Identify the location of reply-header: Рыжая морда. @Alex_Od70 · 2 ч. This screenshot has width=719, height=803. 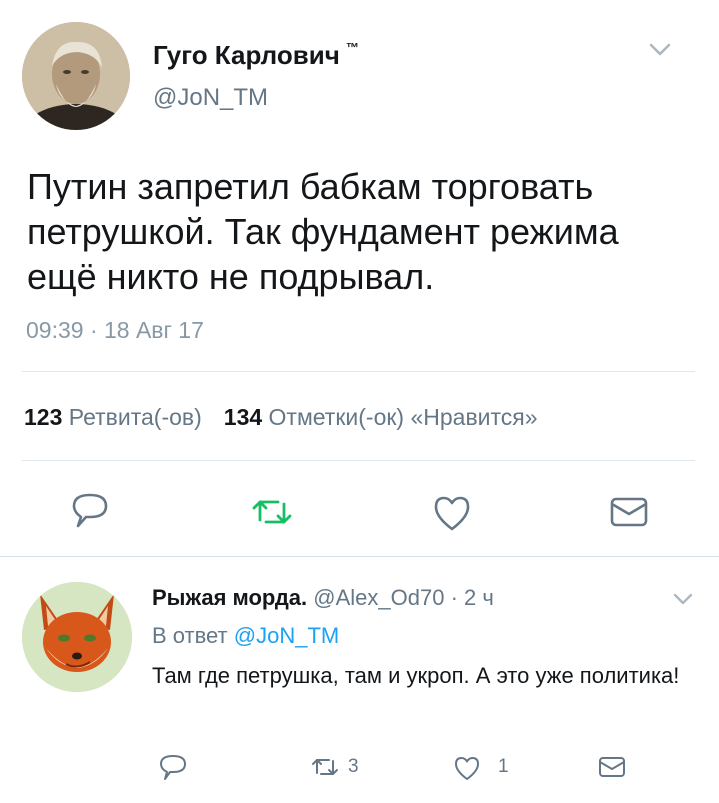
(323, 598).